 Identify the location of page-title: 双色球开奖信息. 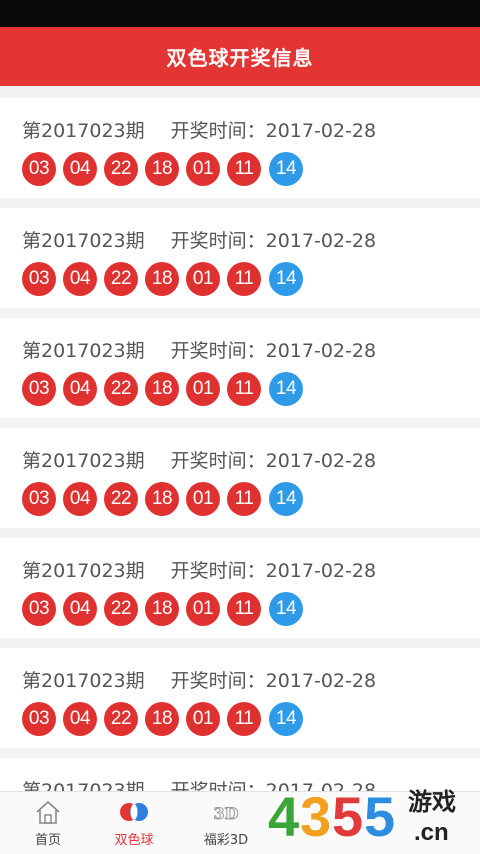
(240, 58).